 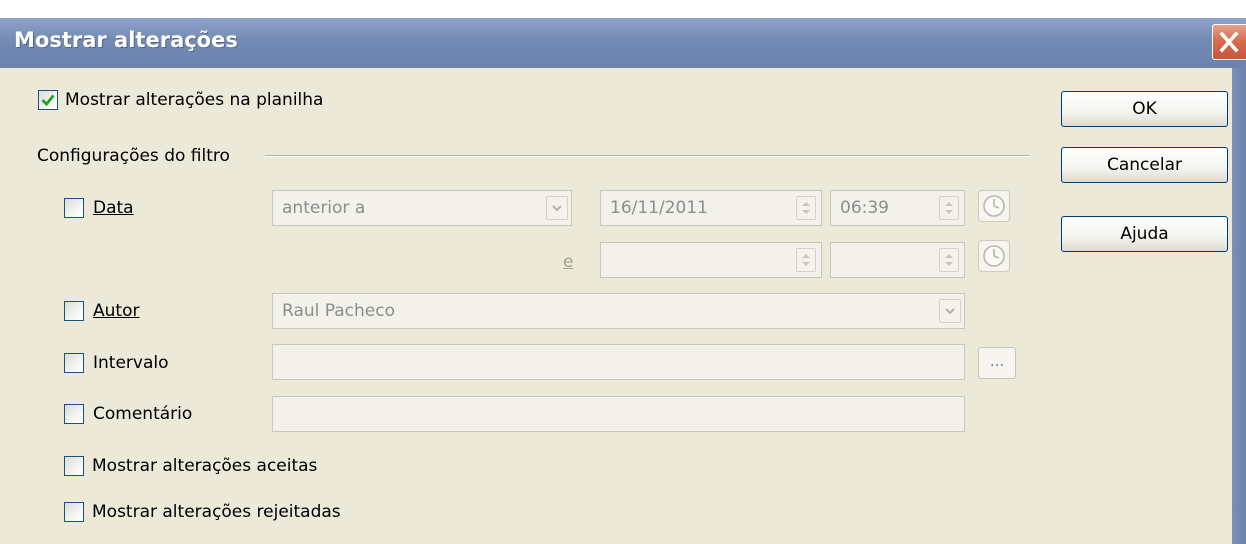 What do you see at coordinates (74, 311) in the screenshot?
I see `author-checkbox` at bounding box center [74, 311].